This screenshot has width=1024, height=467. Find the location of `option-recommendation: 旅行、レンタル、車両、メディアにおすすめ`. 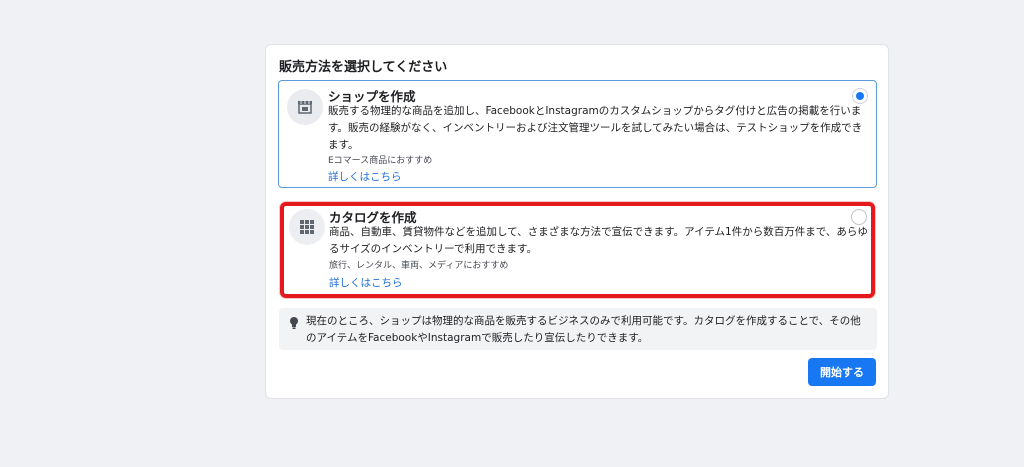

option-recommendation: 旅行、レンタル、車両、メディアにおすすめ is located at coordinates (419, 266).